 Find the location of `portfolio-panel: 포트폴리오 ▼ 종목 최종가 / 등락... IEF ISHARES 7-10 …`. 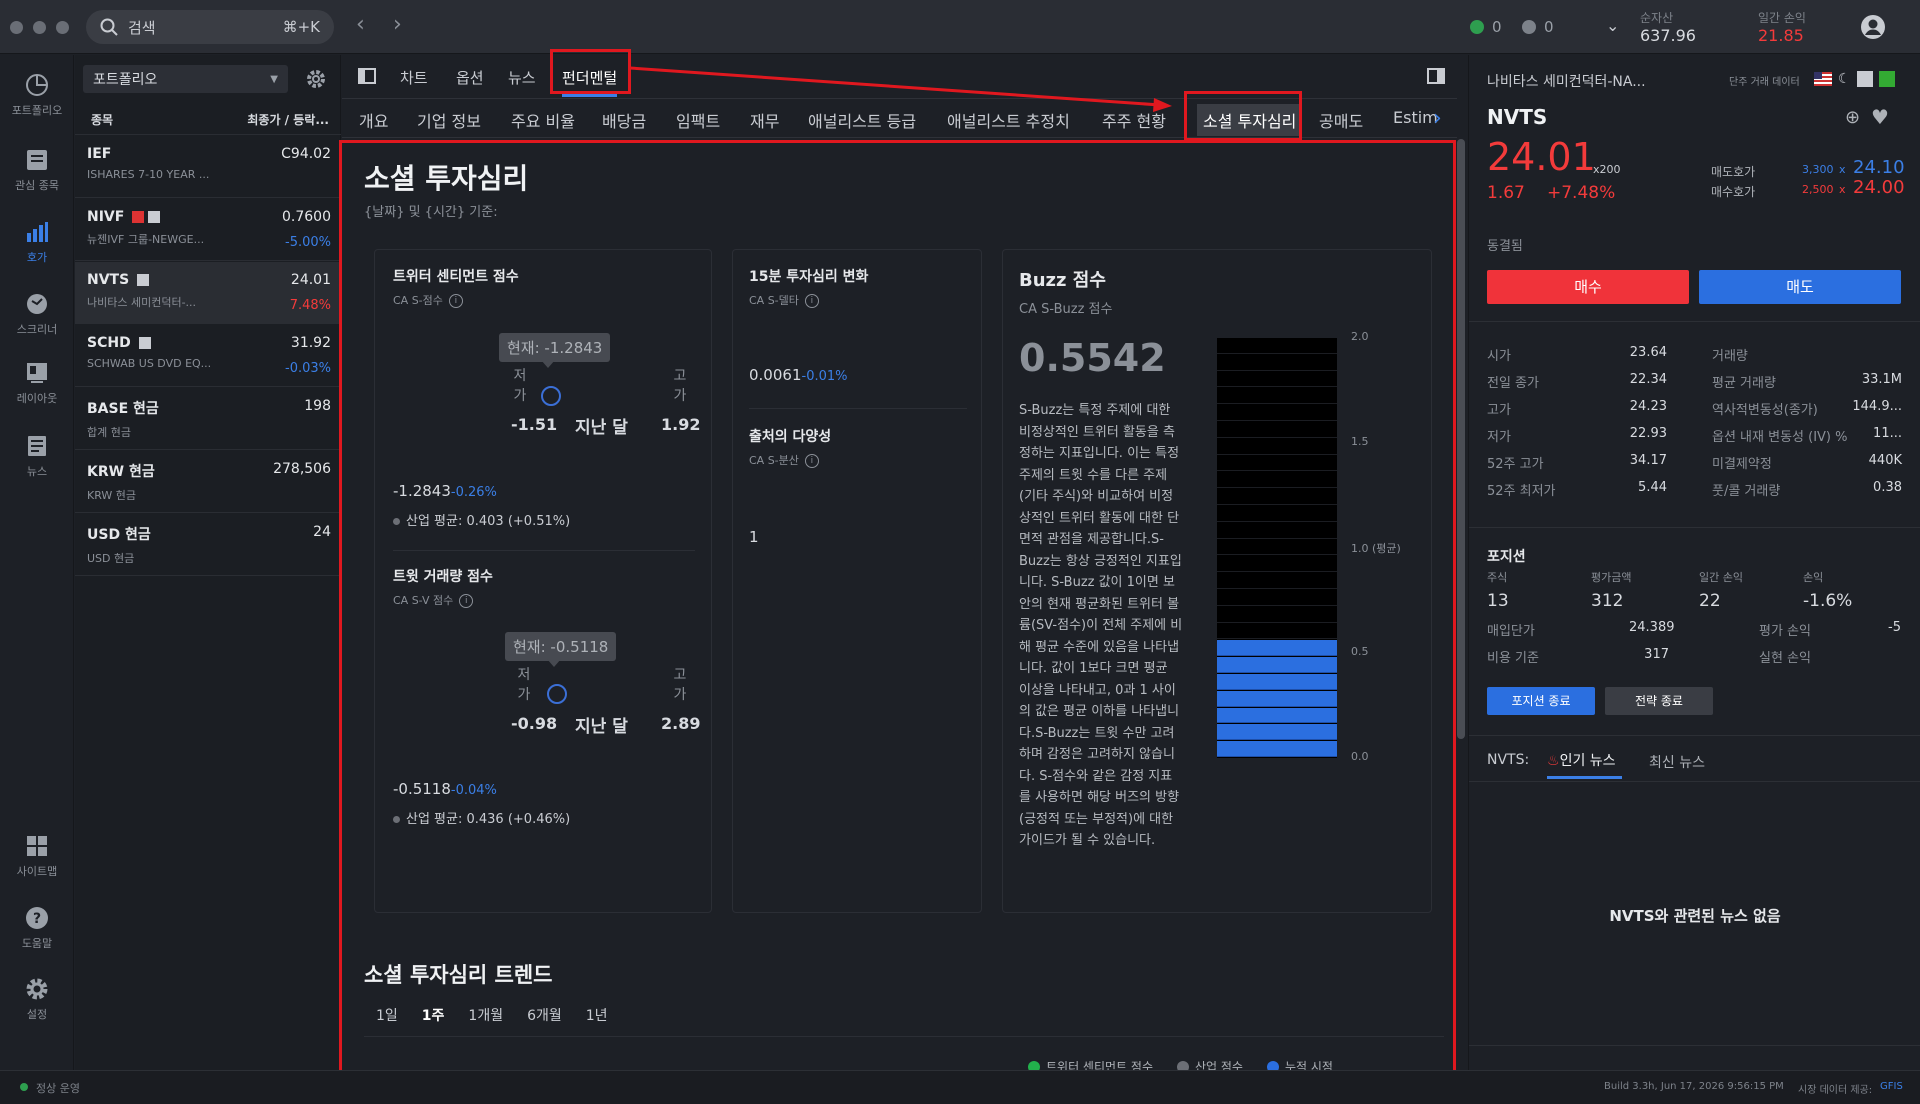

portfolio-panel: 포트폴리오 ▼ 종목 최종가 / 등락... IEF ISHARES 7-10 … is located at coordinates (208, 562).